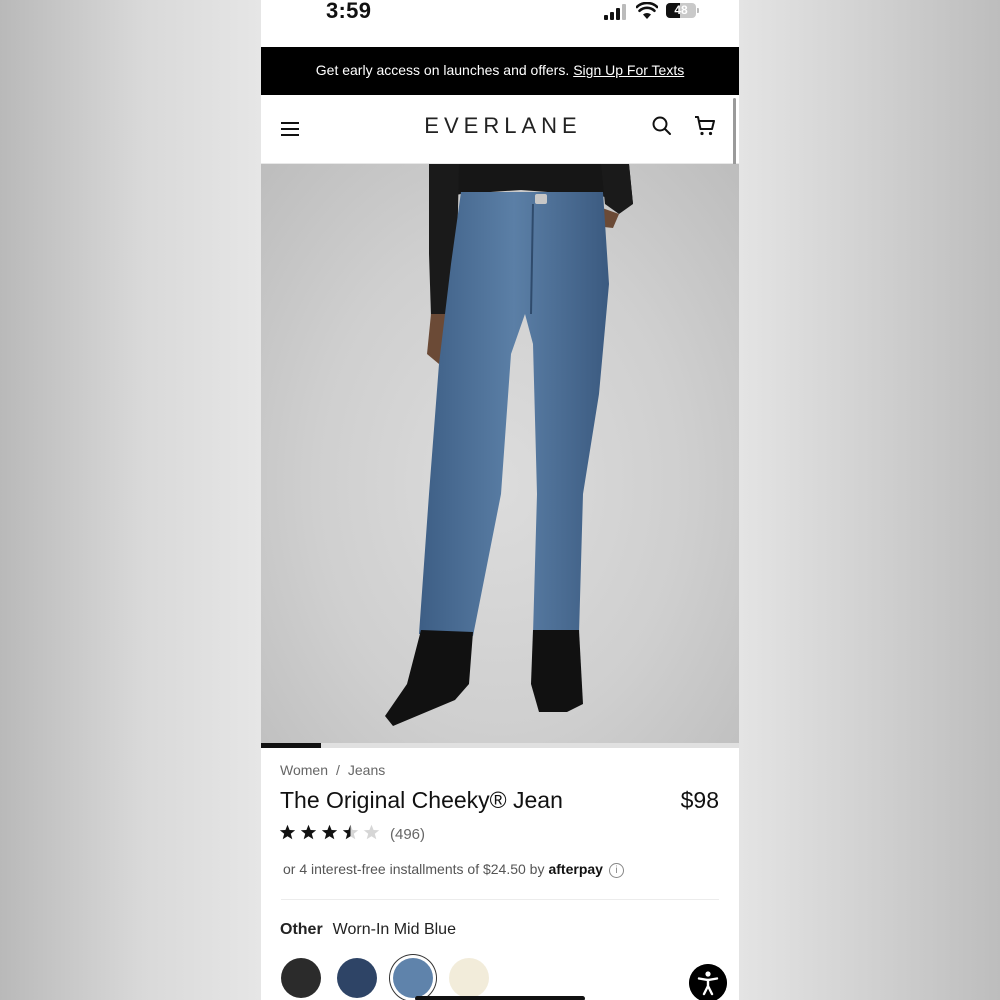  Describe the element at coordinates (662, 126) in the screenshot. I see `search-icon` at that location.